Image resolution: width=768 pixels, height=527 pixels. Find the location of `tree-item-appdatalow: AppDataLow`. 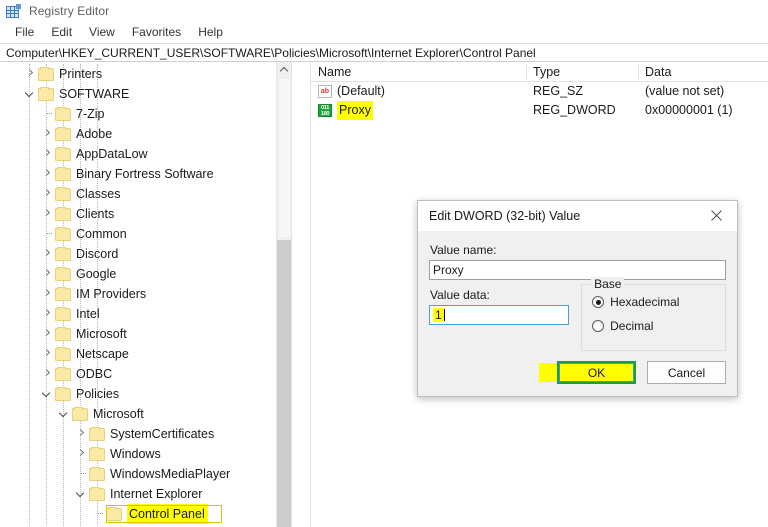

tree-item-appdatalow: AppDataLow is located at coordinates (145, 154).